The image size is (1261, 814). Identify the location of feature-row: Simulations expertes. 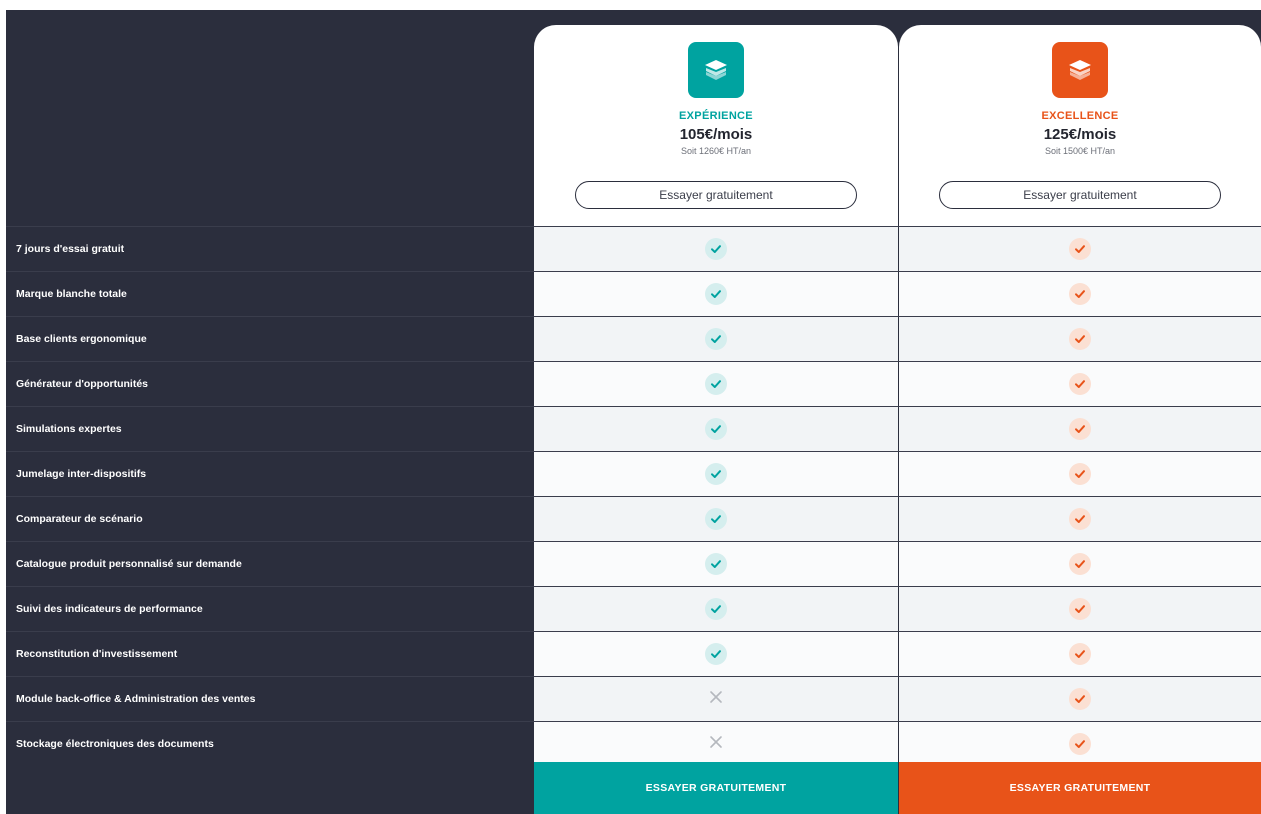
(633, 429).